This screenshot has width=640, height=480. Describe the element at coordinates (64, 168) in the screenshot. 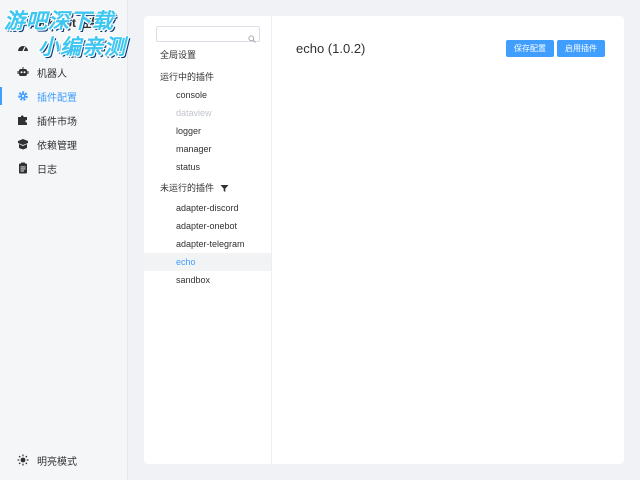

I see `sidebar-item-logs: 日志` at that location.